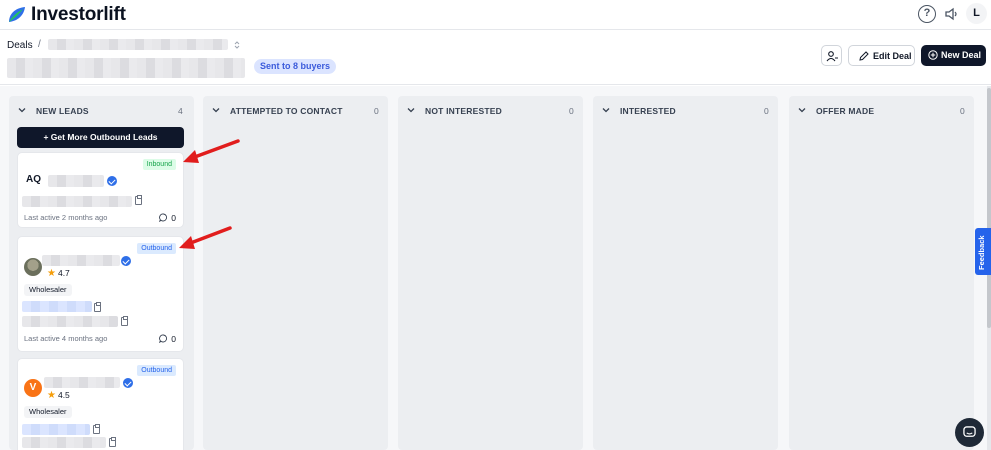 The image size is (991, 450). Describe the element at coordinates (237, 45) in the screenshot. I see `chevron-updown-icon` at that location.